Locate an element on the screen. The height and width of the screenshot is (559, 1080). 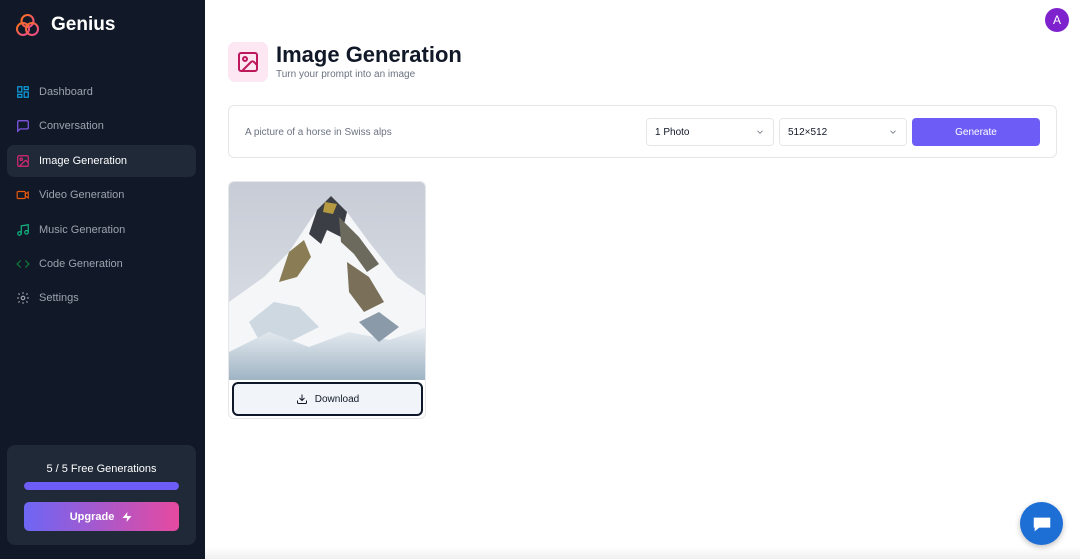
generated-image is located at coordinates (327, 281).